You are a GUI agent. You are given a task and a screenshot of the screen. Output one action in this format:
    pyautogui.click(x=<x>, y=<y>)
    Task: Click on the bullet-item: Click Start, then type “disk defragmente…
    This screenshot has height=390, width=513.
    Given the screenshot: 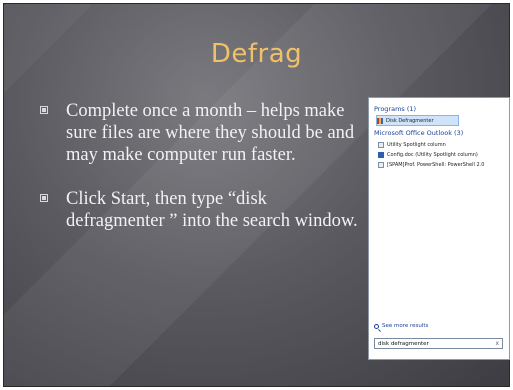 What is the action you would take?
    pyautogui.click(x=193, y=210)
    